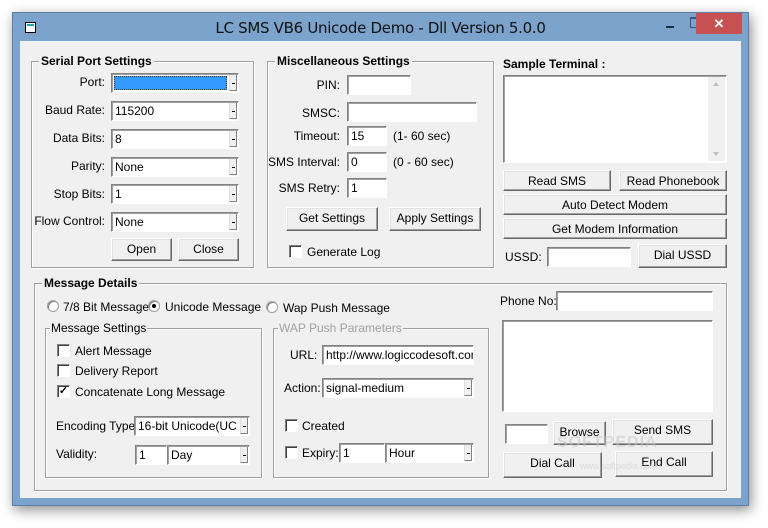 The height and width of the screenshot is (528, 768). What do you see at coordinates (362, 453) in the screenshot?
I see `expiry-input: 1` at bounding box center [362, 453].